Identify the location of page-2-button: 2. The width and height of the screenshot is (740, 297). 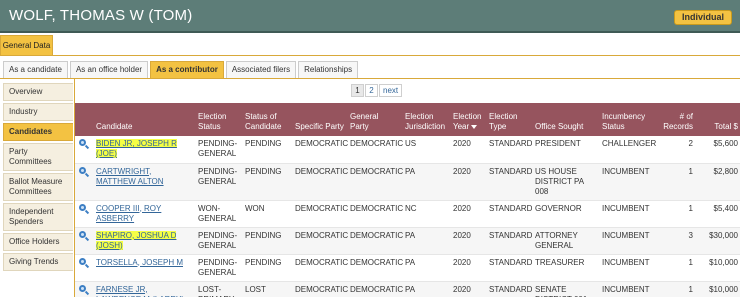
(371, 90).